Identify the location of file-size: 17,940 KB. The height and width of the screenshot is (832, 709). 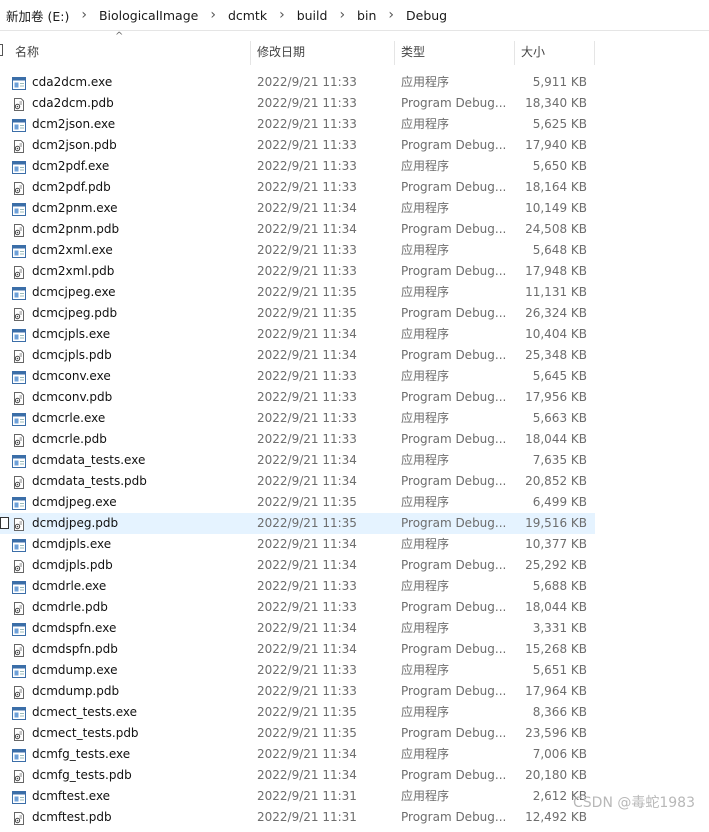
(556, 145).